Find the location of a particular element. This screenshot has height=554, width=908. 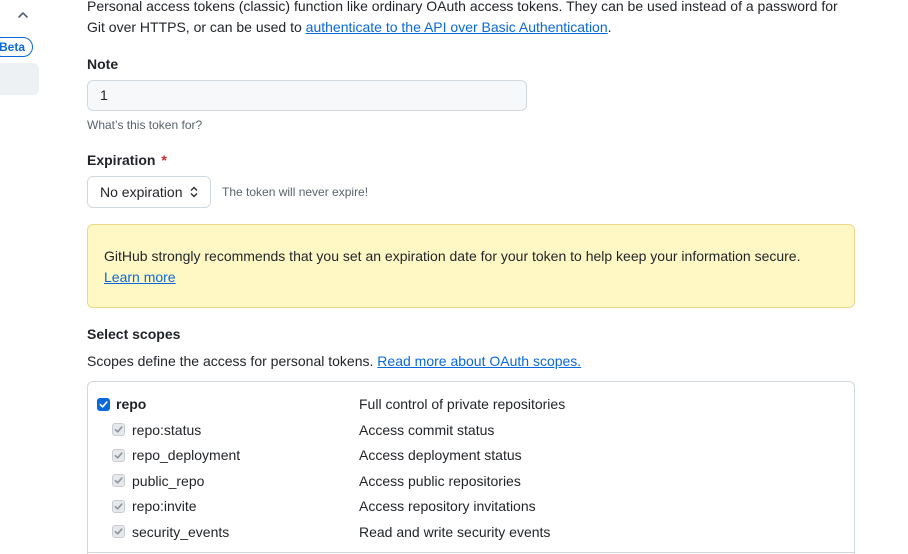

scope-row: repo:status Access commit status is located at coordinates (471, 430).